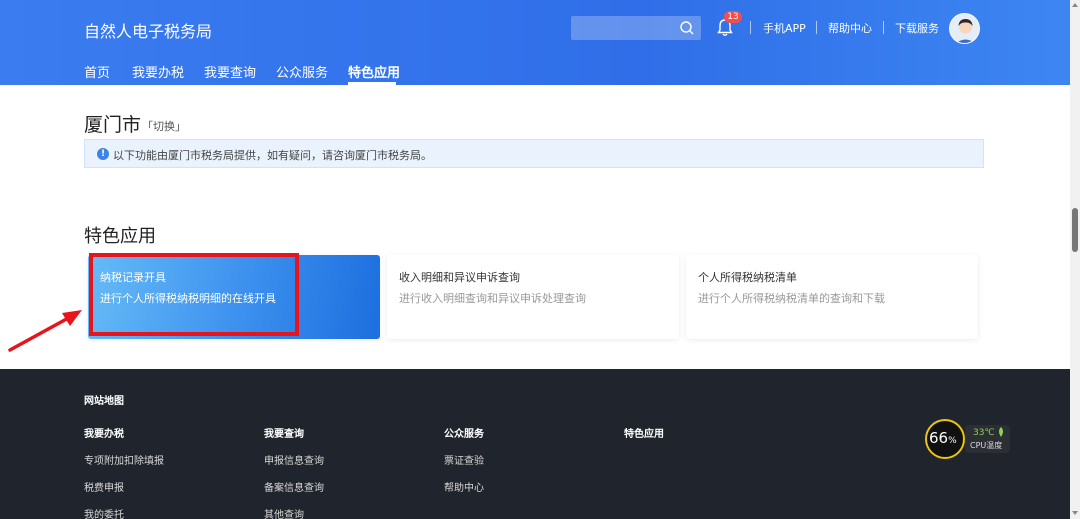 This screenshot has width=1080, height=519. I want to click on cpu-temperature-label: CPU温度, so click(986, 445).